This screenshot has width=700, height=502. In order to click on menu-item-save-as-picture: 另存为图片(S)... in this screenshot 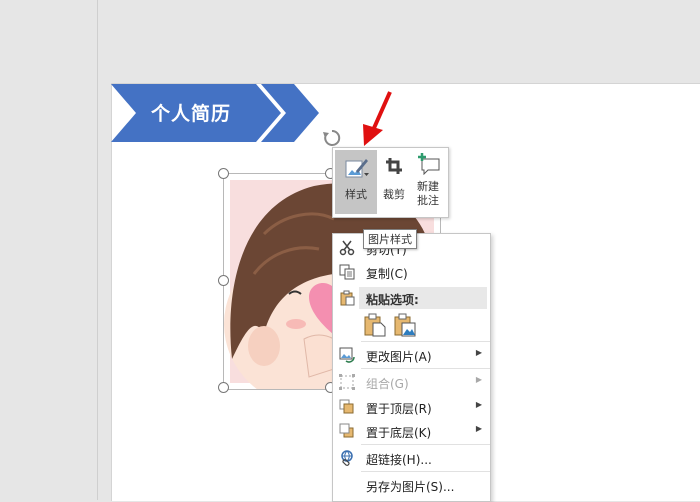, I will do `click(411, 485)`.